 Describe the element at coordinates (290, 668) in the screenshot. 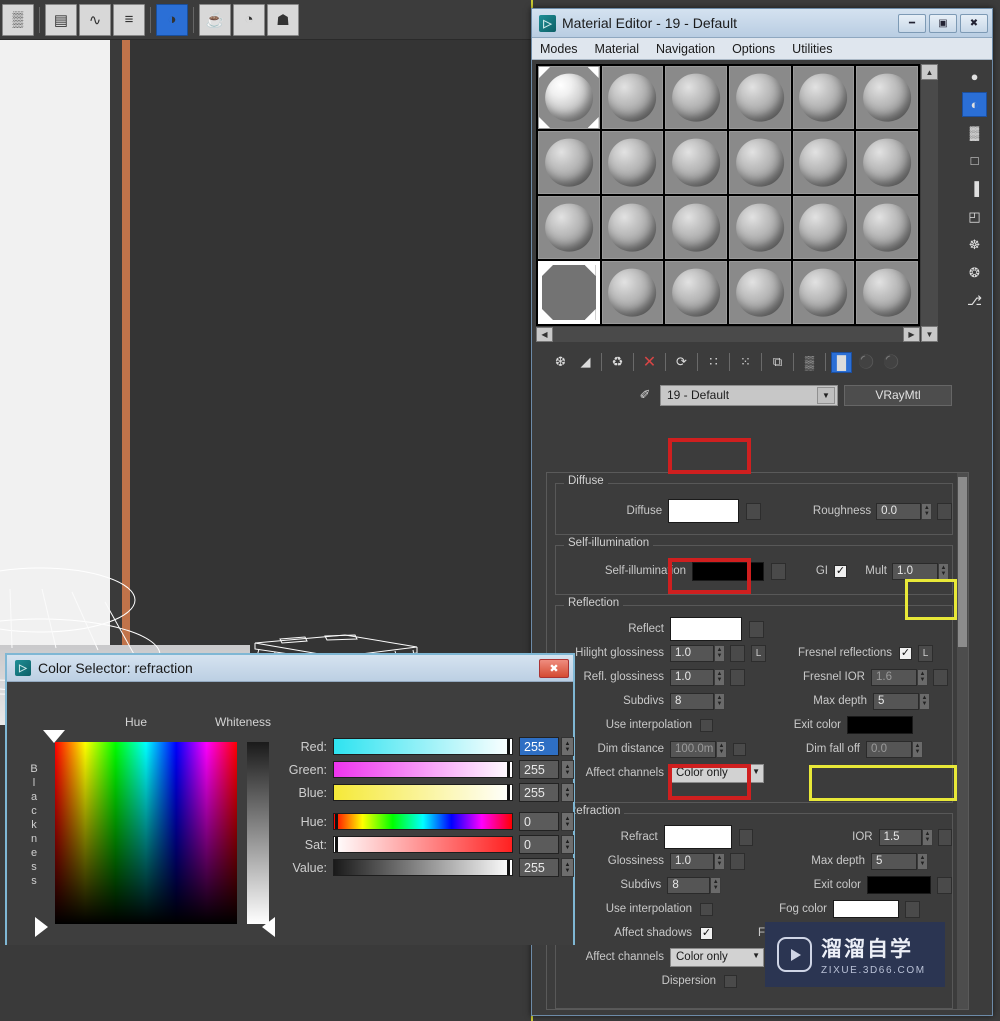

I see `color-selector-titlebar: ▷ Color Selector: refraction ✖` at that location.